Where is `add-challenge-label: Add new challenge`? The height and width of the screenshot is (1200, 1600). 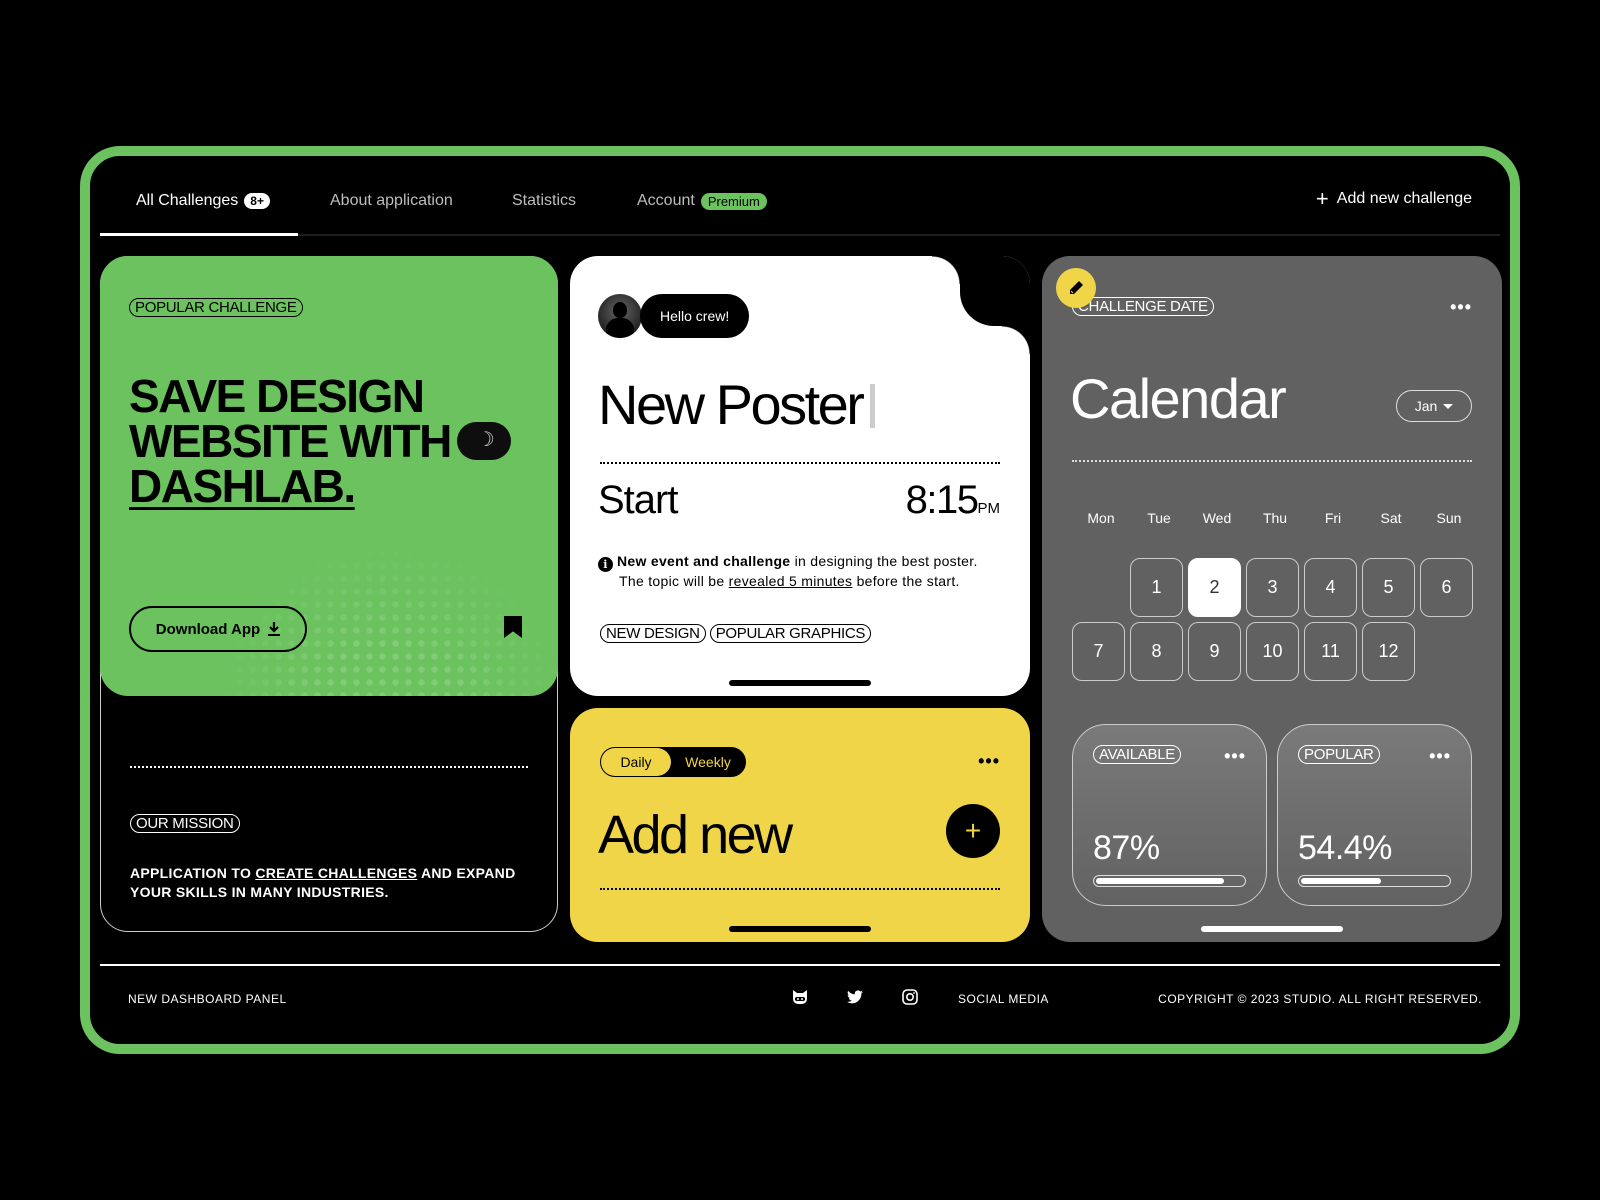 add-challenge-label: Add new challenge is located at coordinates (1404, 198).